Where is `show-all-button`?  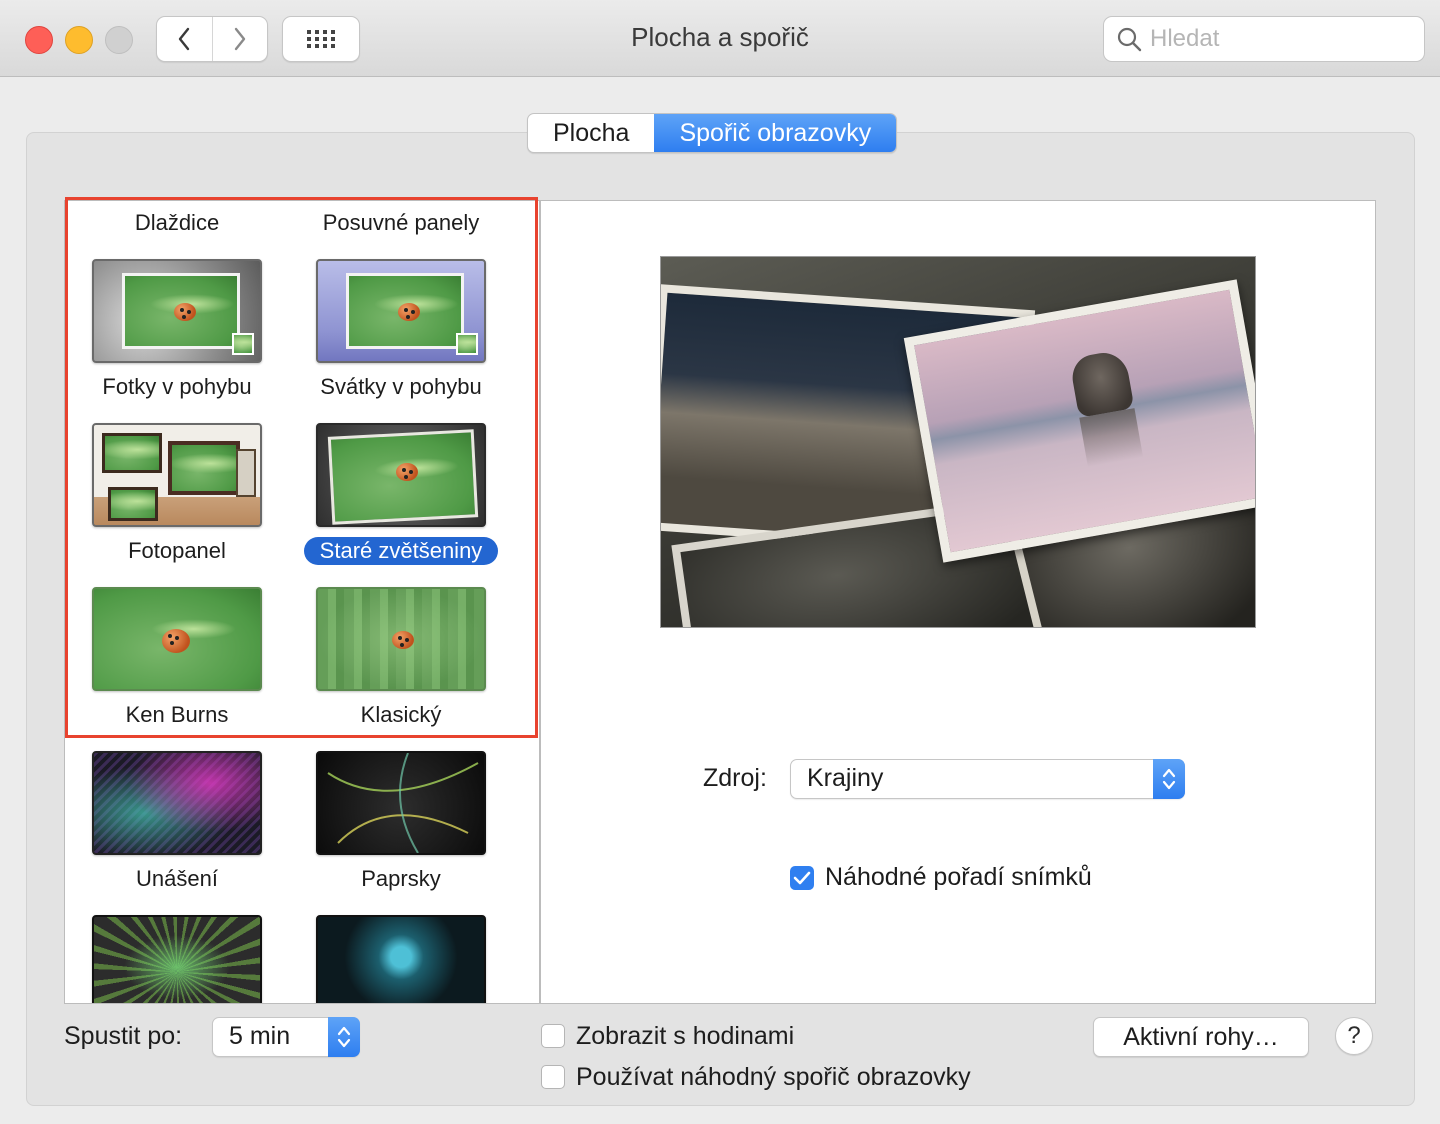
show-all-button is located at coordinates (321, 39).